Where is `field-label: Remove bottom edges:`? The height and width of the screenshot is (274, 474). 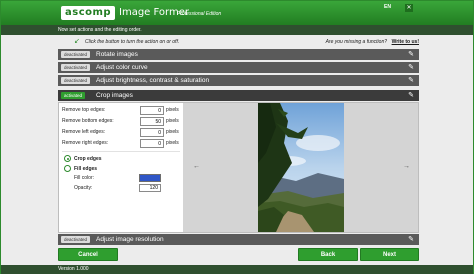 field-label: Remove bottom edges: is located at coordinates (88, 121).